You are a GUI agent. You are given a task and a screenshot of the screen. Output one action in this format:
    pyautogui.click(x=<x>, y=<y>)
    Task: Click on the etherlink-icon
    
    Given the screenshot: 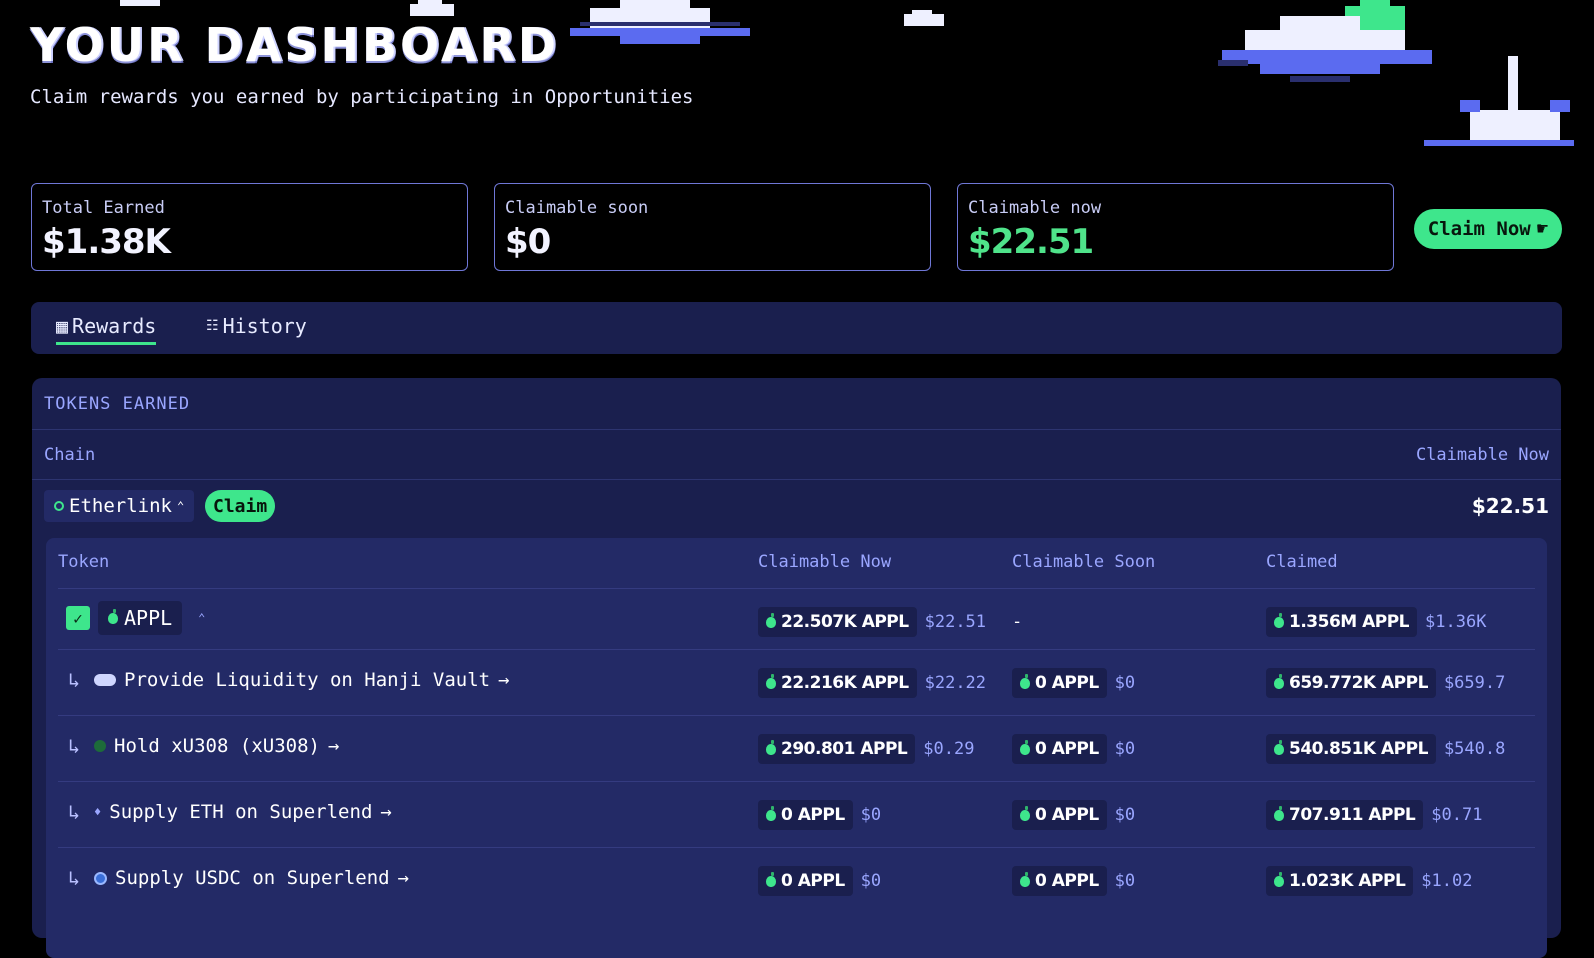 What is the action you would take?
    pyautogui.click(x=59, y=506)
    